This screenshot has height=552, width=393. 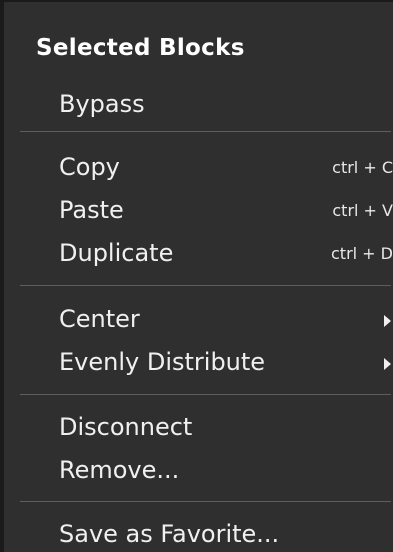 I want to click on menu-item-center: Center, so click(x=198, y=322).